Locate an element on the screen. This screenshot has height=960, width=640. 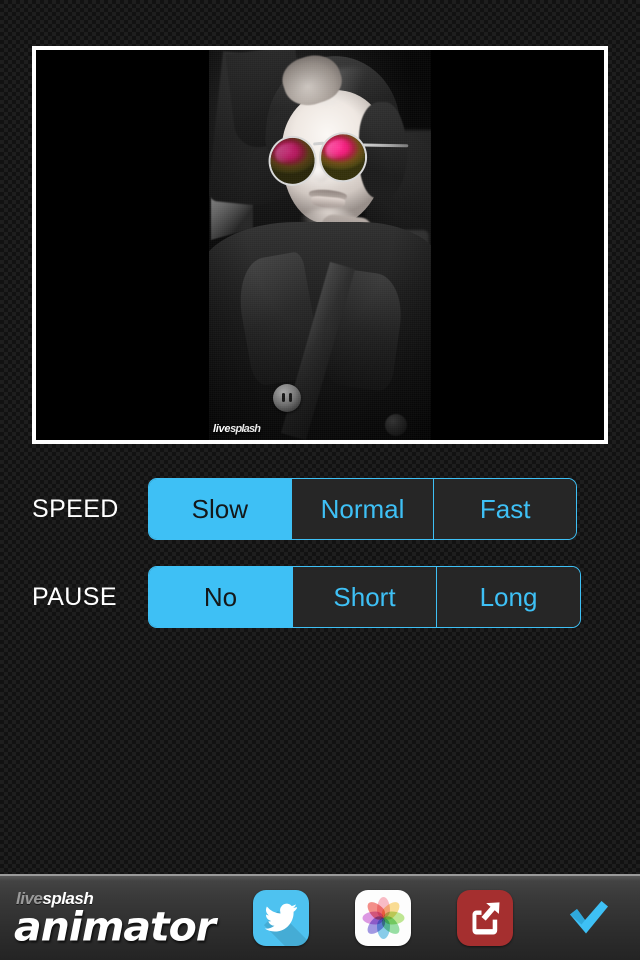
pause-setting-row: PAUSE No Short Long is located at coordinates (320, 597).